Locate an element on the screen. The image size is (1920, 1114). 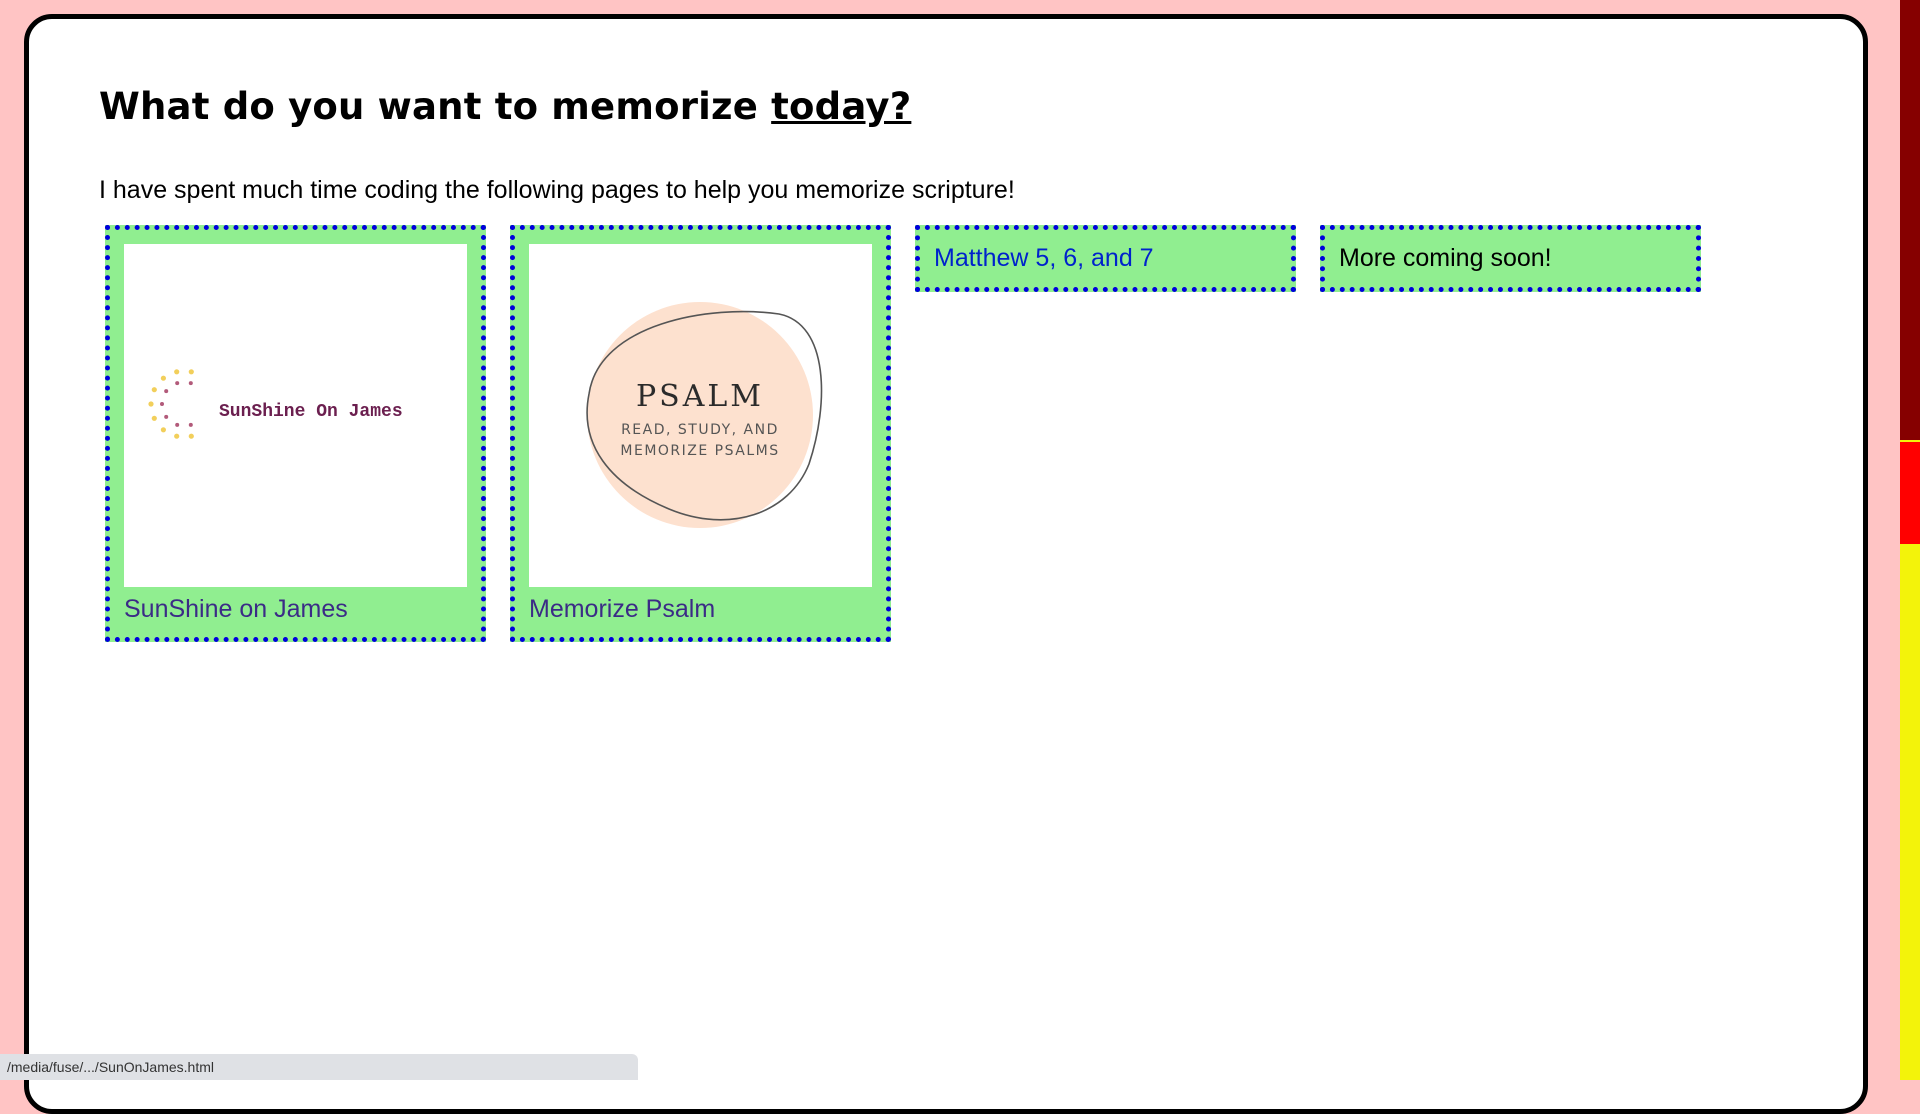
scrollbar-thumb is located at coordinates (1910, 493).